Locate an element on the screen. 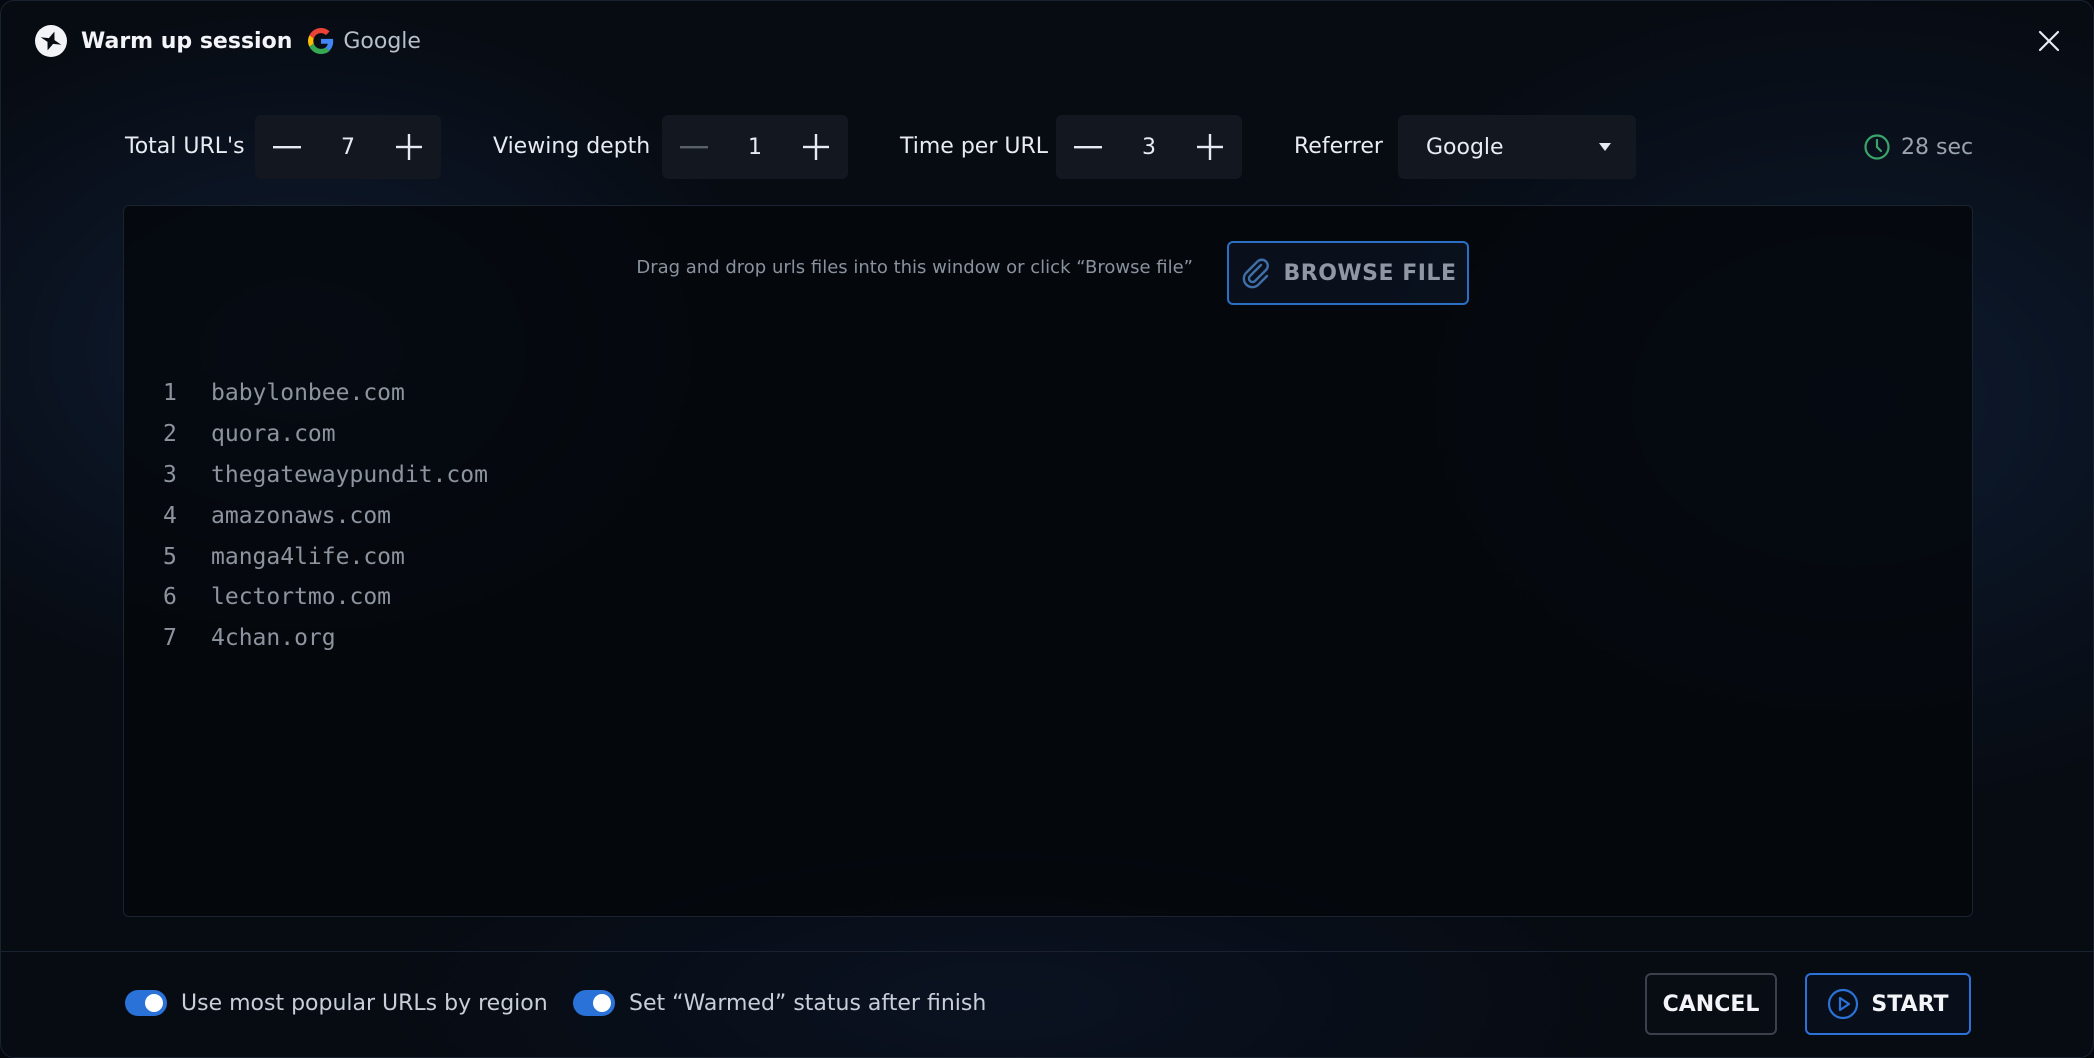 The height and width of the screenshot is (1058, 2094). popular-urls-label: Use most popular URLs by region is located at coordinates (364, 1003).